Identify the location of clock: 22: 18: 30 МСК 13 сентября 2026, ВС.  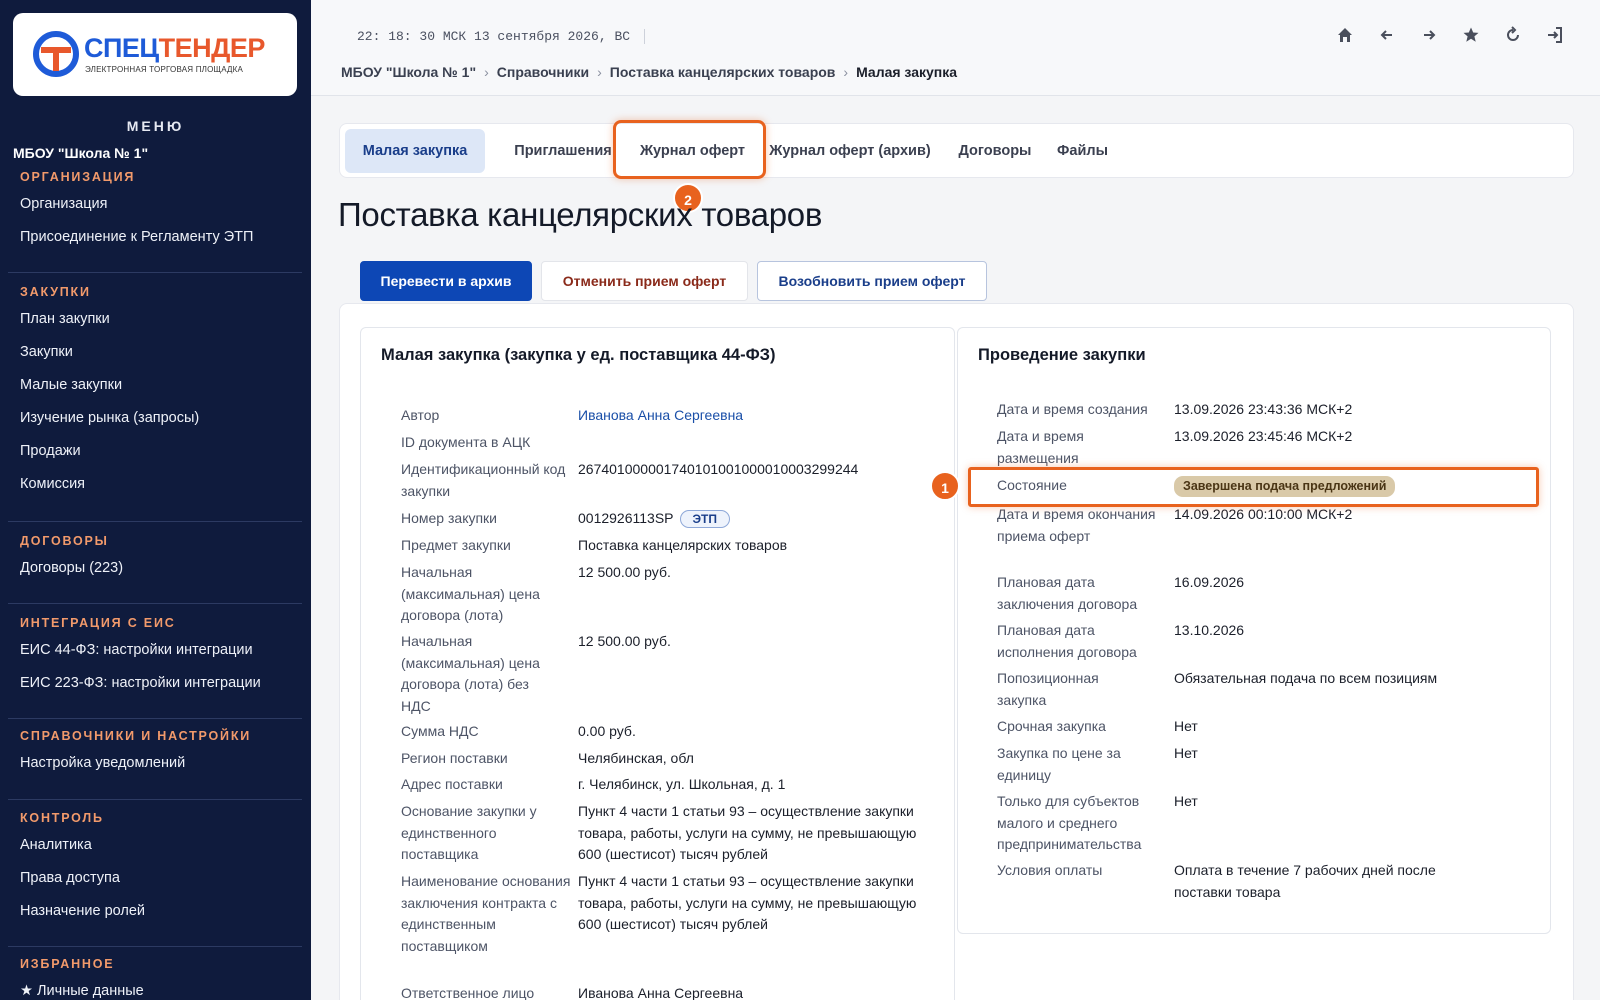
(501, 36).